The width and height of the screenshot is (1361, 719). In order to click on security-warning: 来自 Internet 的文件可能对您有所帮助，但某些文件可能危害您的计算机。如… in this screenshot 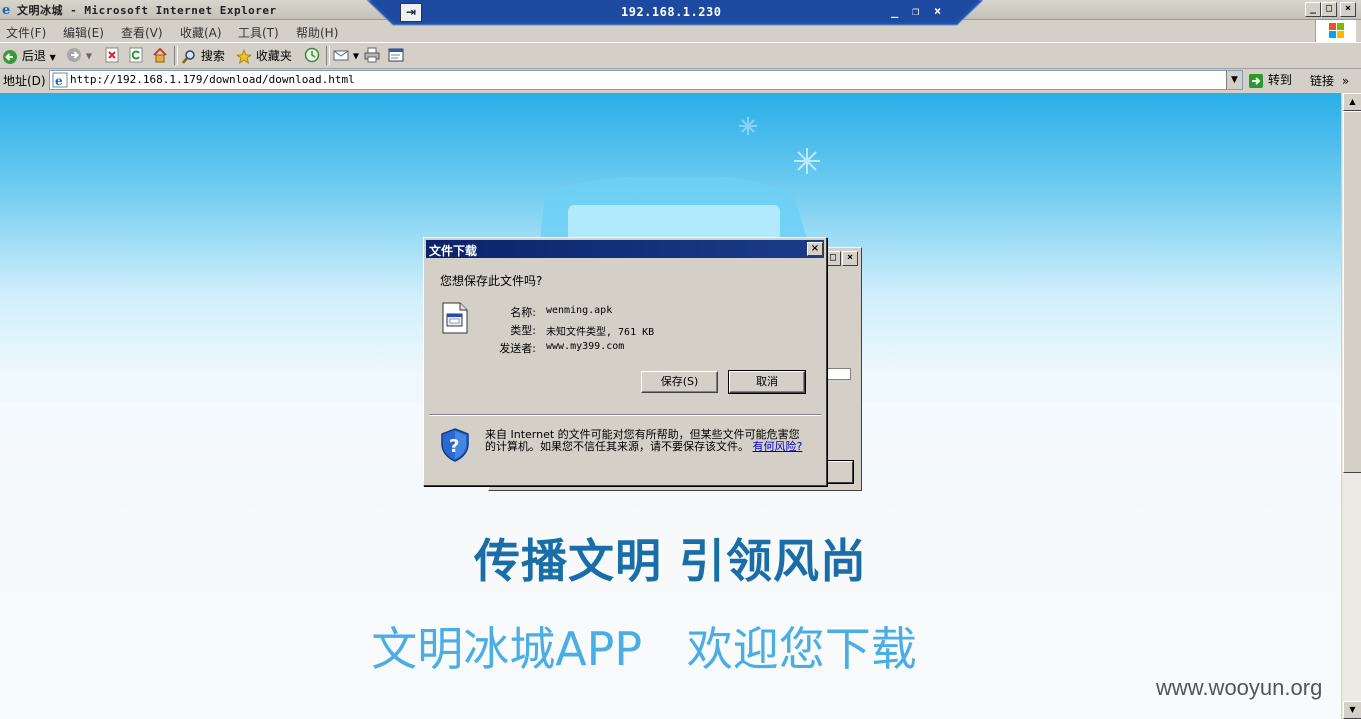, I will do `click(645, 441)`.